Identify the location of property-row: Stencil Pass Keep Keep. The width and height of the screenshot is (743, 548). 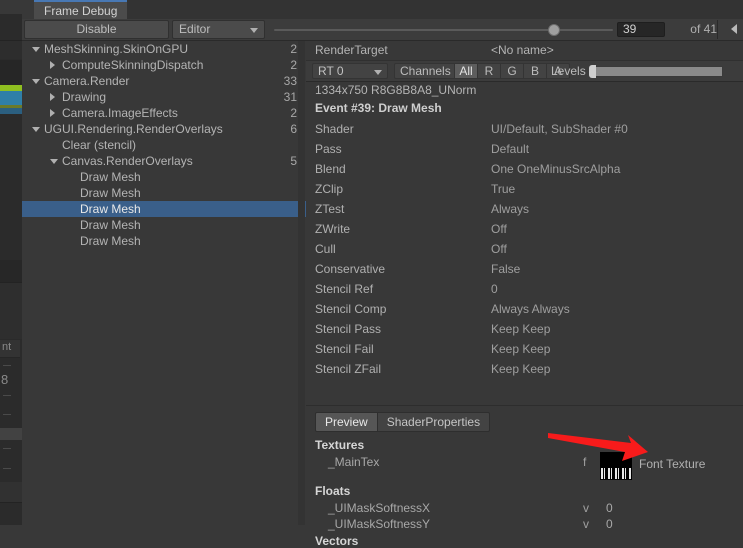
(524, 329).